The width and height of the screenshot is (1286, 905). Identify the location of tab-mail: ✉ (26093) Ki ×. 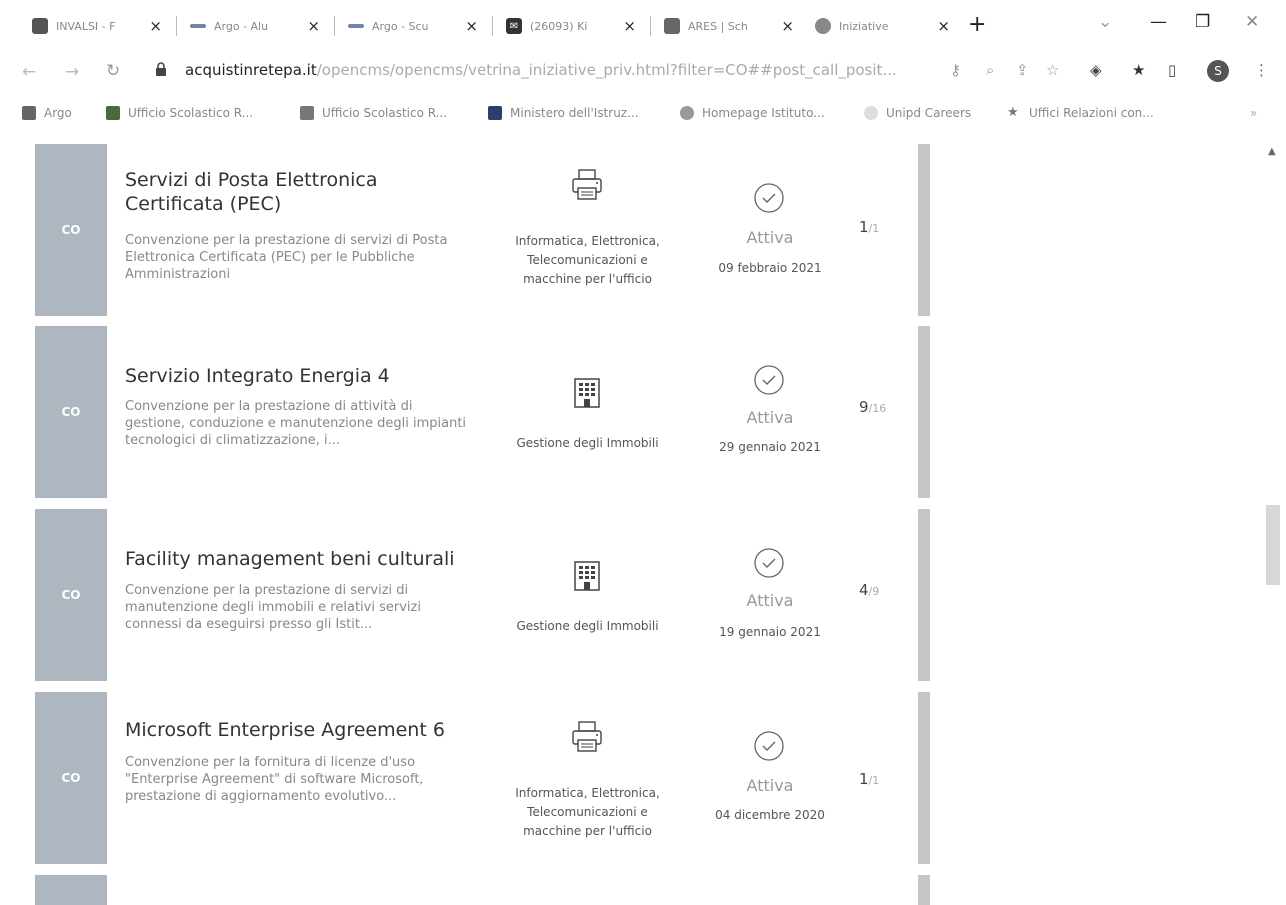
(571, 26).